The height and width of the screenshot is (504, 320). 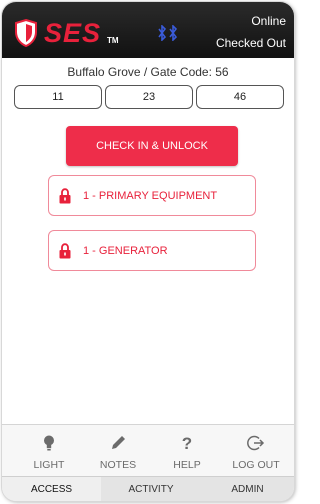 What do you see at coordinates (58, 97) in the screenshot?
I see `code-box-1: 11` at bounding box center [58, 97].